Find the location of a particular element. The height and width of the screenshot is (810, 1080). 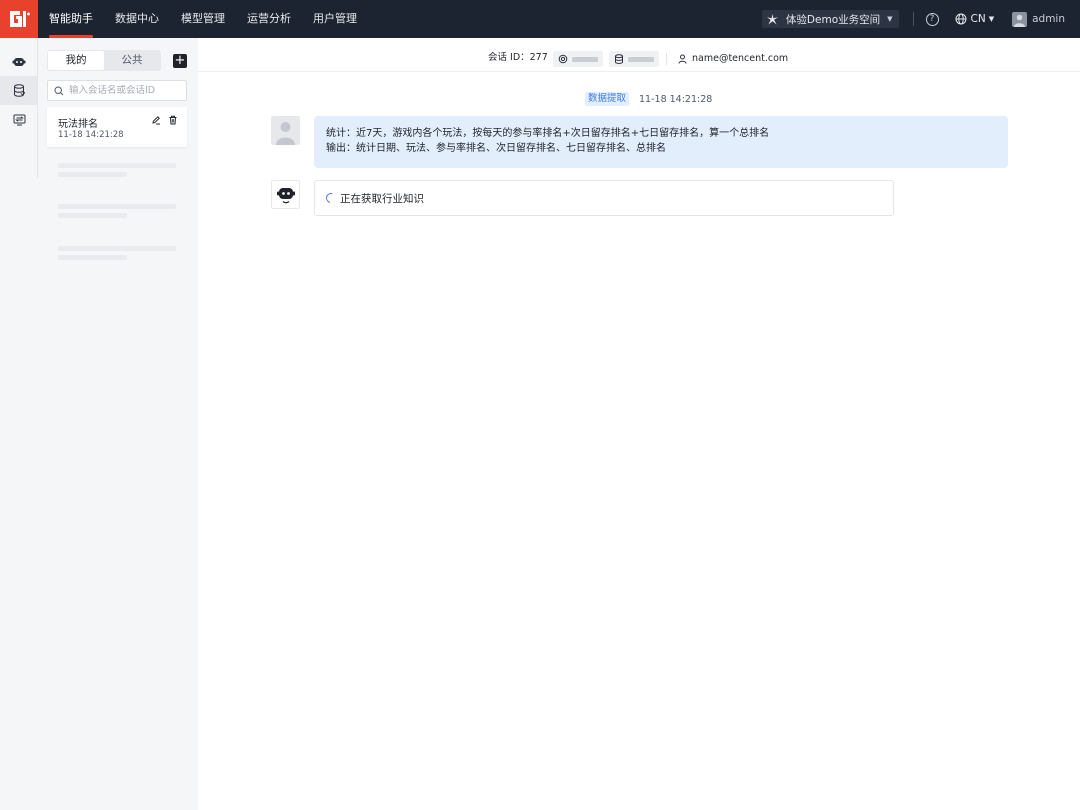

nav-item-model-management: 模型管理 is located at coordinates (203, 19).